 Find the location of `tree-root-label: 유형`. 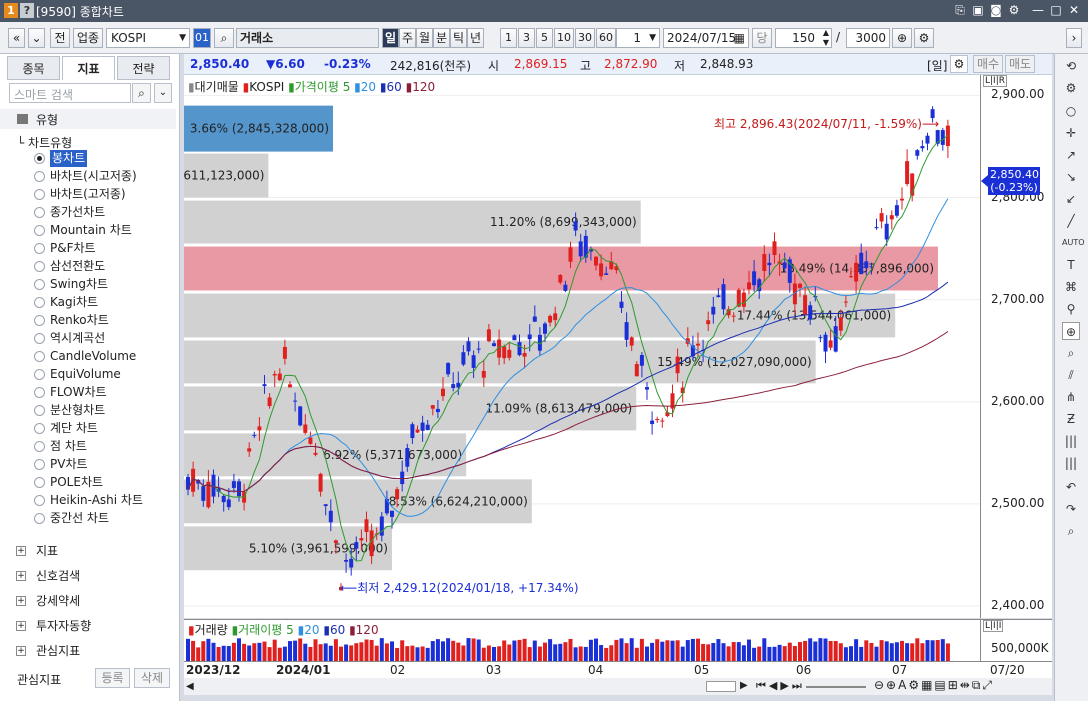

tree-root-label: 유형 is located at coordinates (47, 119).